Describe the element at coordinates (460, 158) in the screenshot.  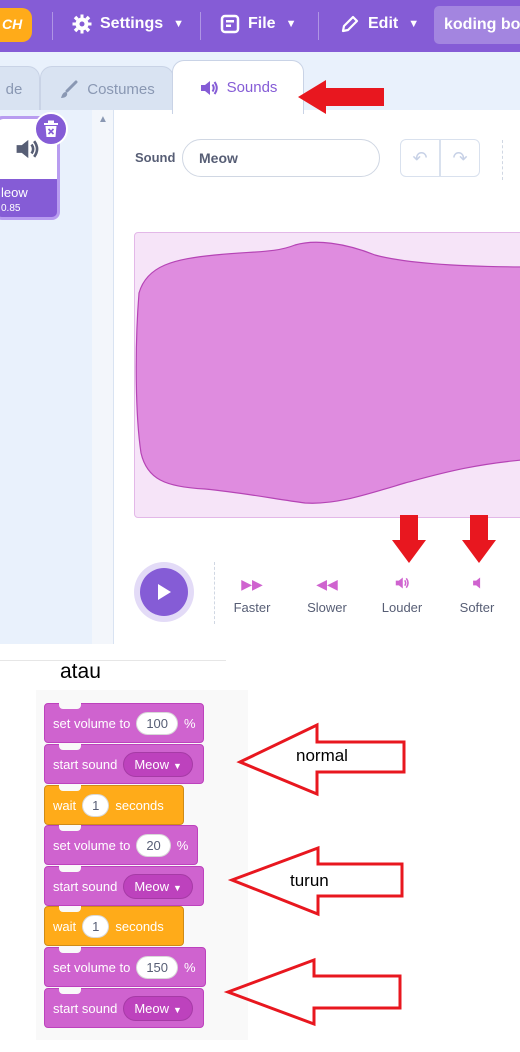
I see `redo-button: ↷` at that location.